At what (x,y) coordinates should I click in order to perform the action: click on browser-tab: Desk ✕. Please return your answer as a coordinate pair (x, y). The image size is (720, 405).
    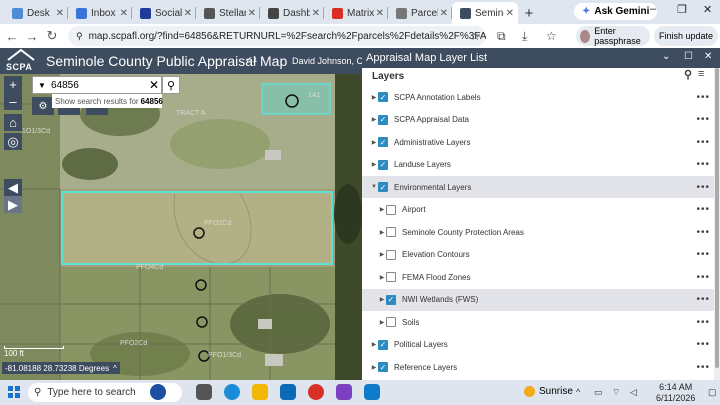
    Looking at the image, I should click on (36, 13).